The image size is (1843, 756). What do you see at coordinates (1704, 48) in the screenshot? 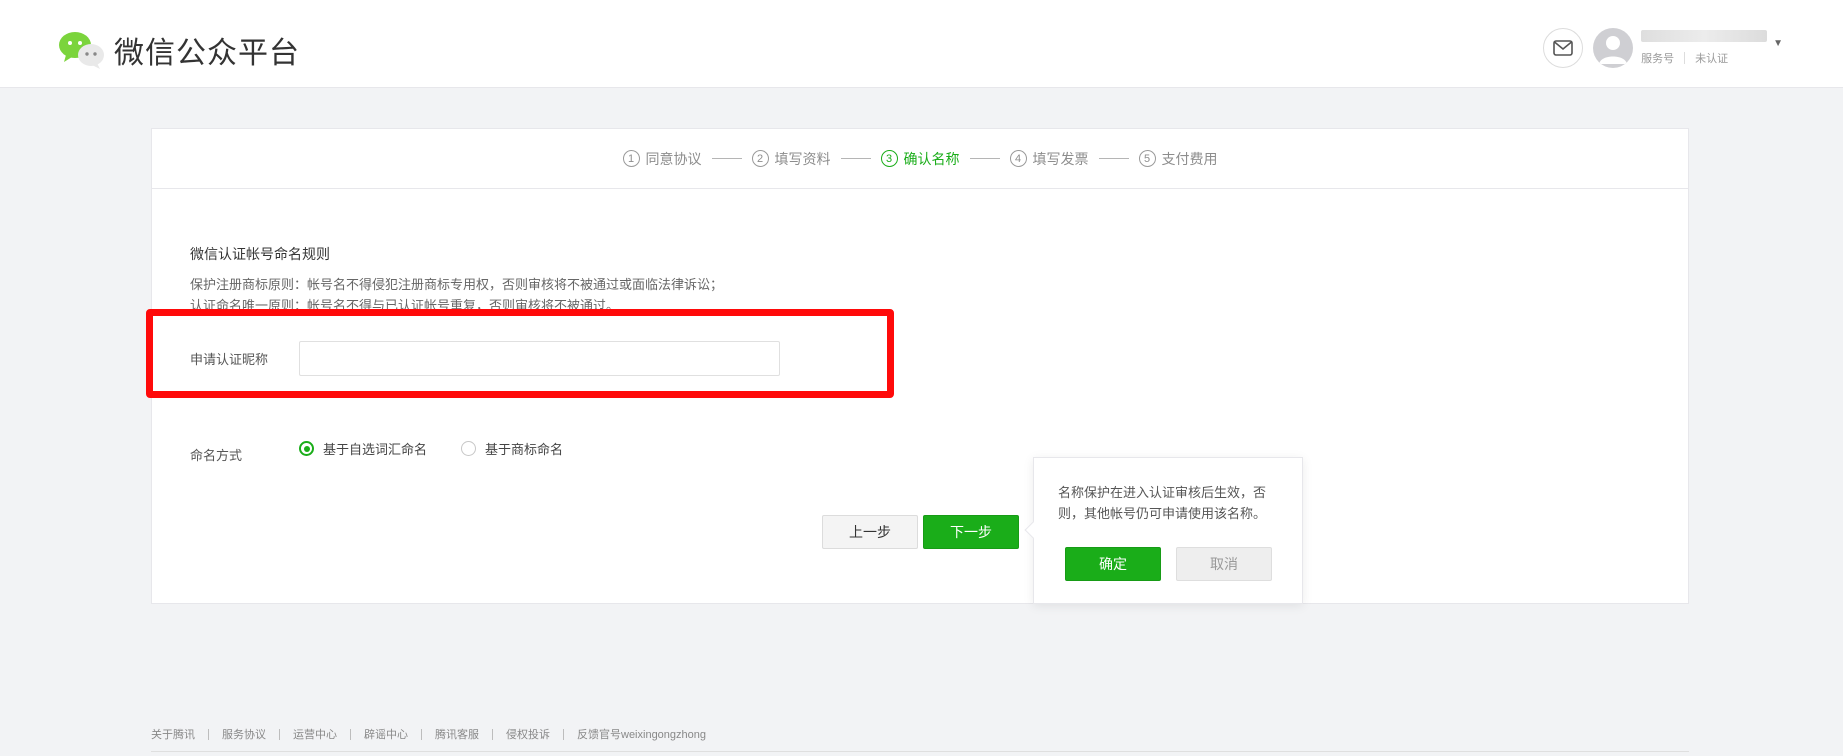
I see `account-info: 服务号 未认证` at bounding box center [1704, 48].